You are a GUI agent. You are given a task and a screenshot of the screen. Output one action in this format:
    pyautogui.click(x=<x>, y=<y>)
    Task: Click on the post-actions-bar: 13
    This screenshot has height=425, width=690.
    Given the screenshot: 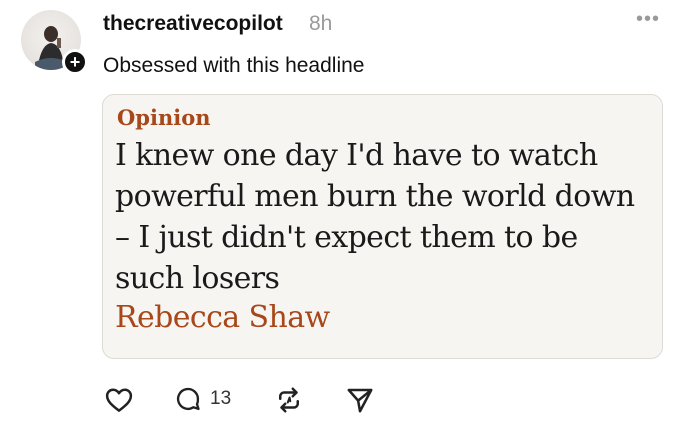 What is the action you would take?
    pyautogui.click(x=252, y=401)
    